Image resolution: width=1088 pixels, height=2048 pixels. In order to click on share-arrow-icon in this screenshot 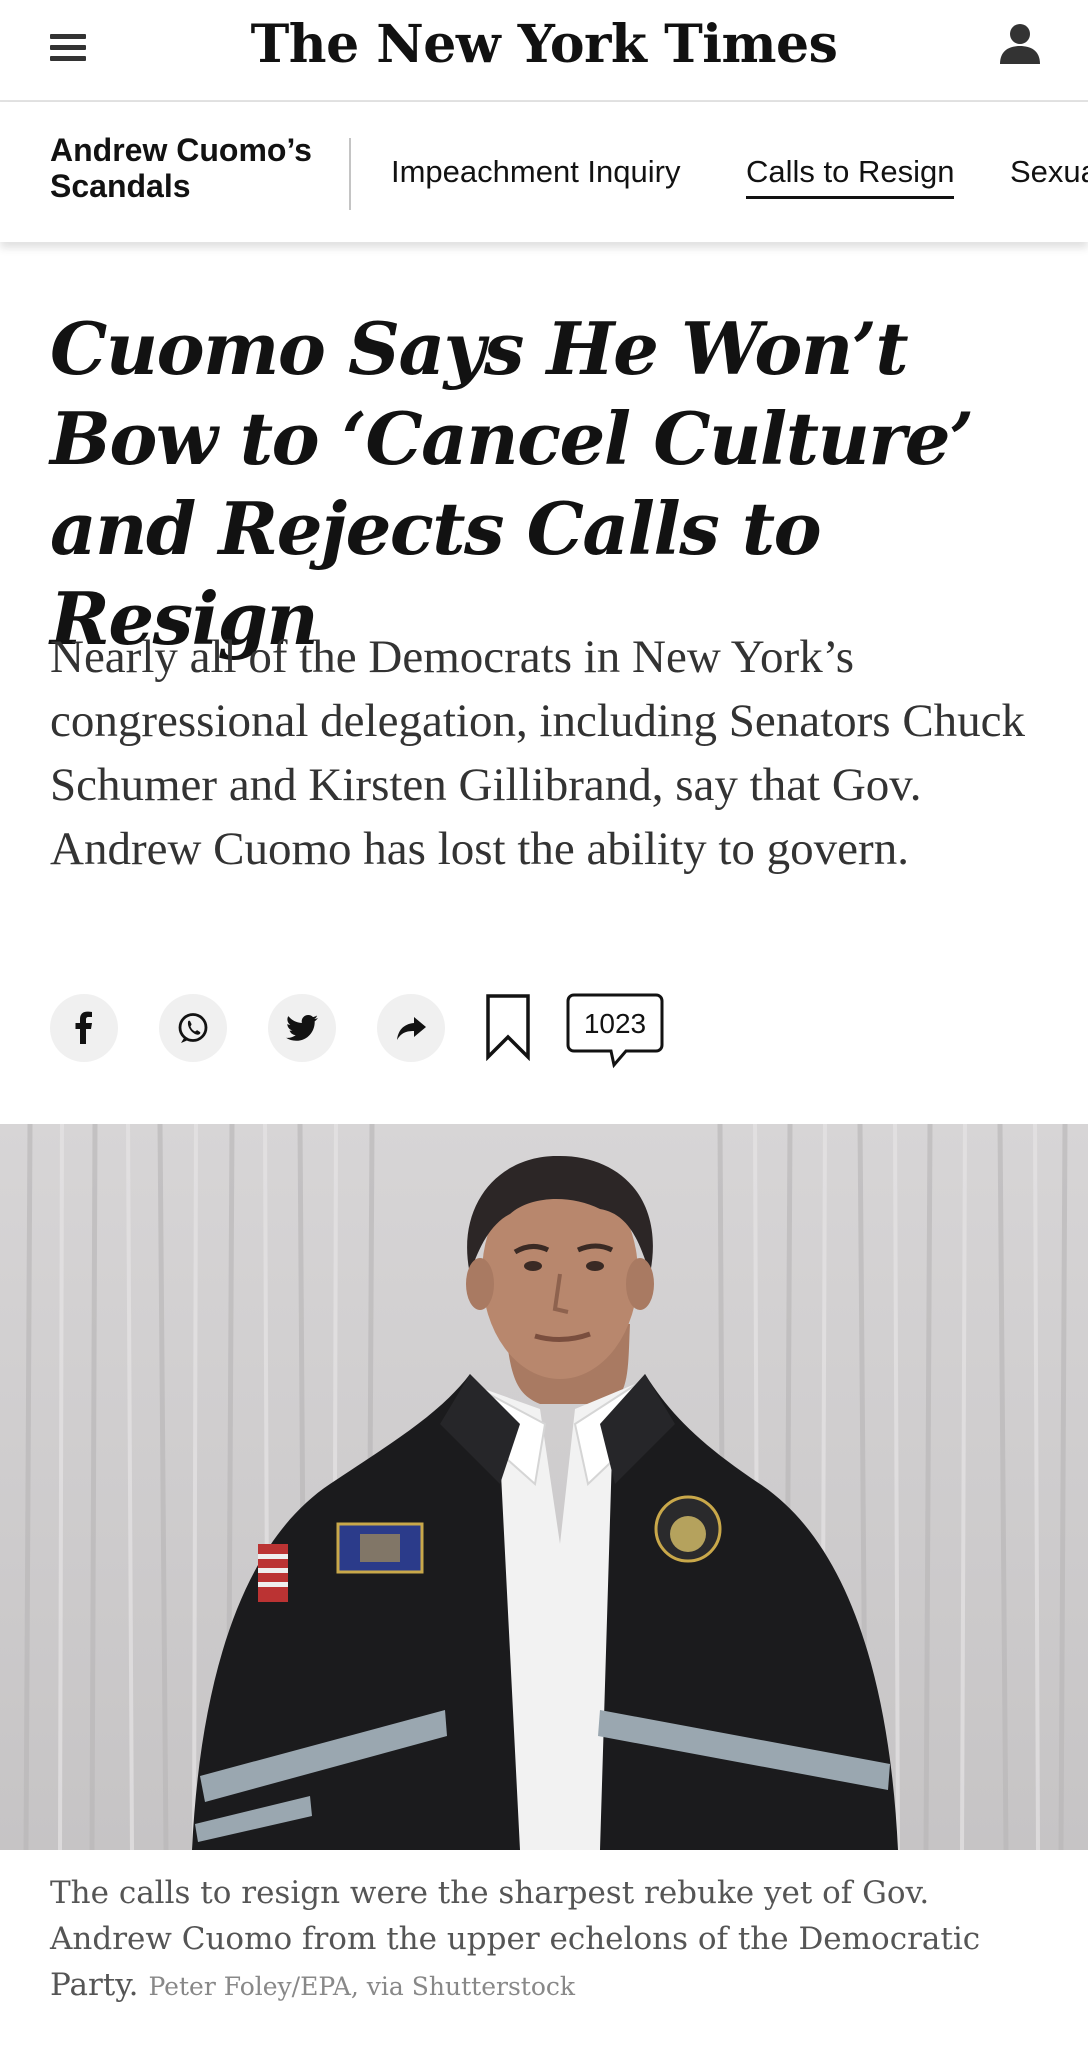, I will do `click(411, 1028)`.